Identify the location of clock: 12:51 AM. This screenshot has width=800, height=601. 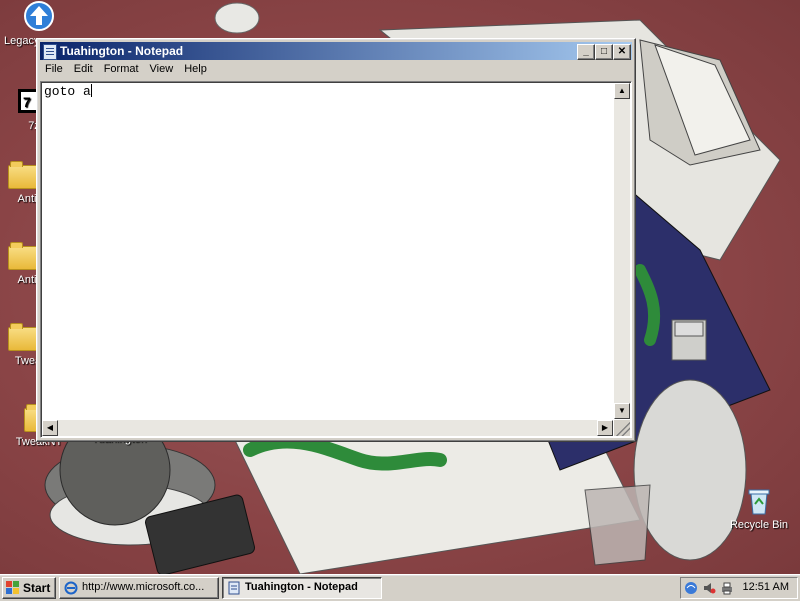
(766, 587).